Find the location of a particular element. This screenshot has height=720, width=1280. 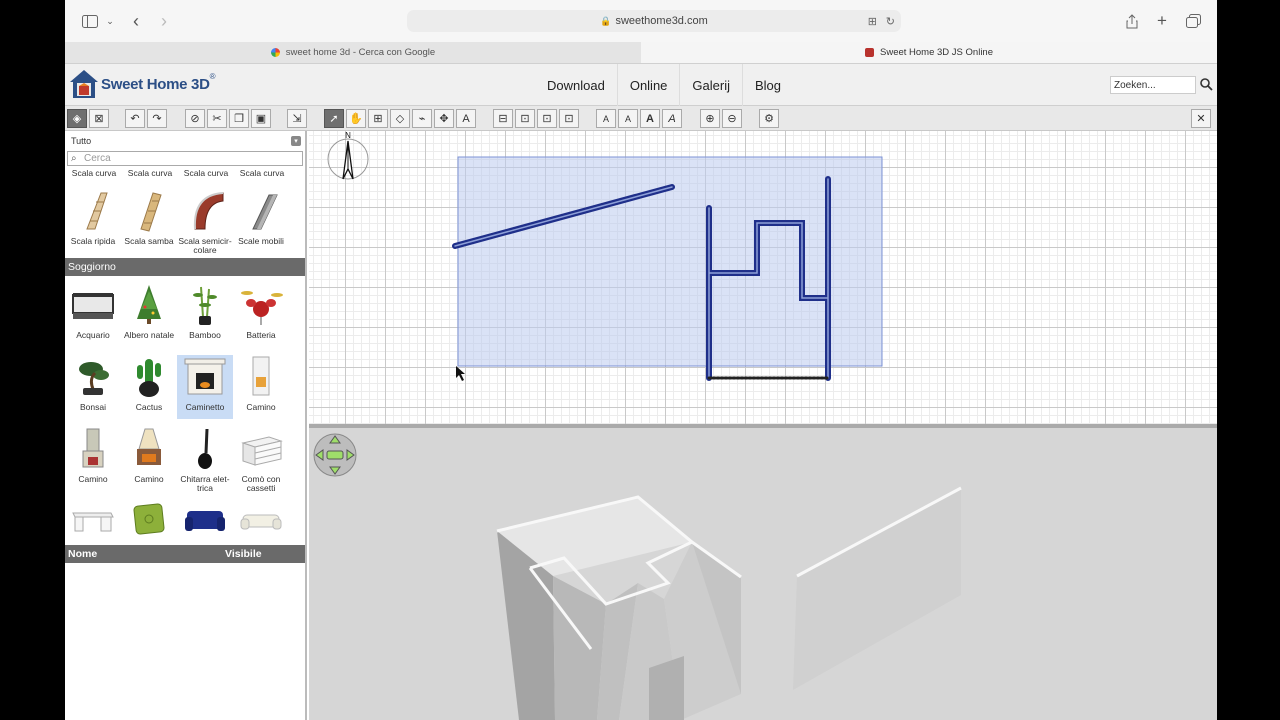

furniture-table-header: Nome Visibile is located at coordinates (185, 554).